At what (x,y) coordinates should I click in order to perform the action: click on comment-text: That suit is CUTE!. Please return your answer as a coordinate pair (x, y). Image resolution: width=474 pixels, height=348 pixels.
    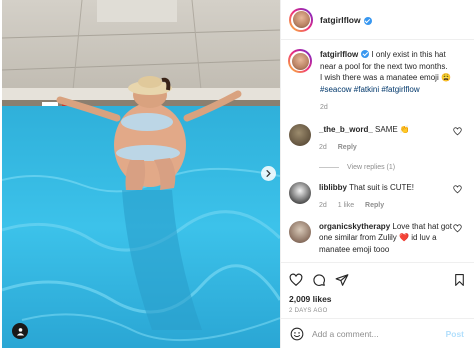
    Looking at the image, I should click on (381, 187).